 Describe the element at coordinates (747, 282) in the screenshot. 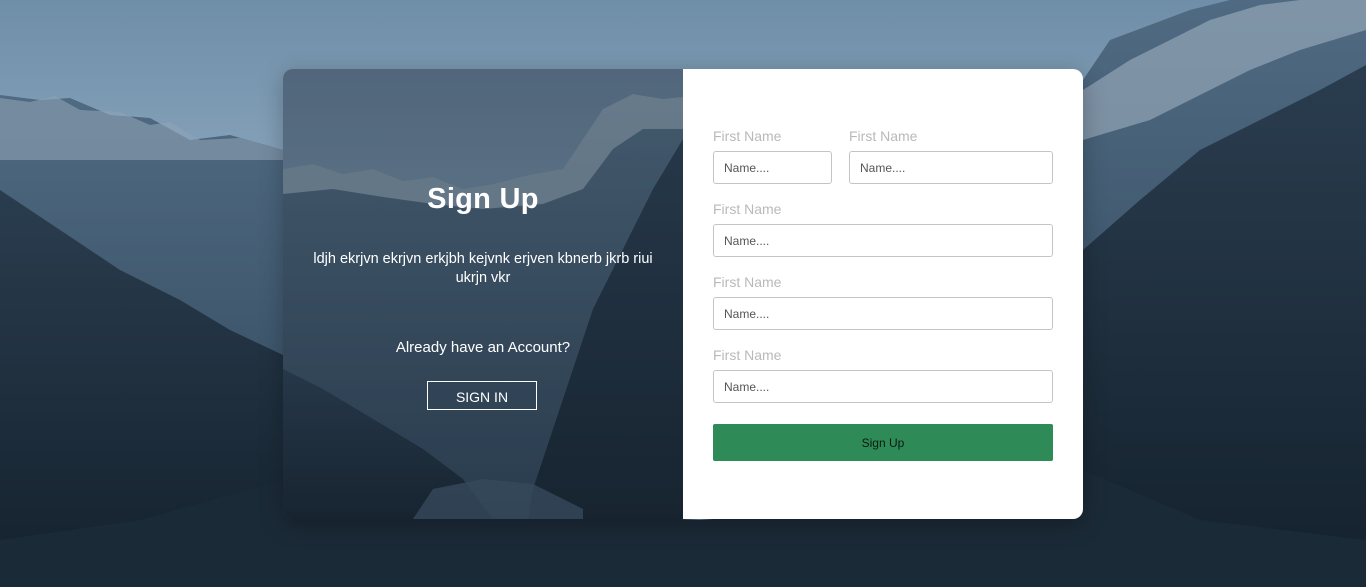

I see `field-label-4: First Name` at that location.